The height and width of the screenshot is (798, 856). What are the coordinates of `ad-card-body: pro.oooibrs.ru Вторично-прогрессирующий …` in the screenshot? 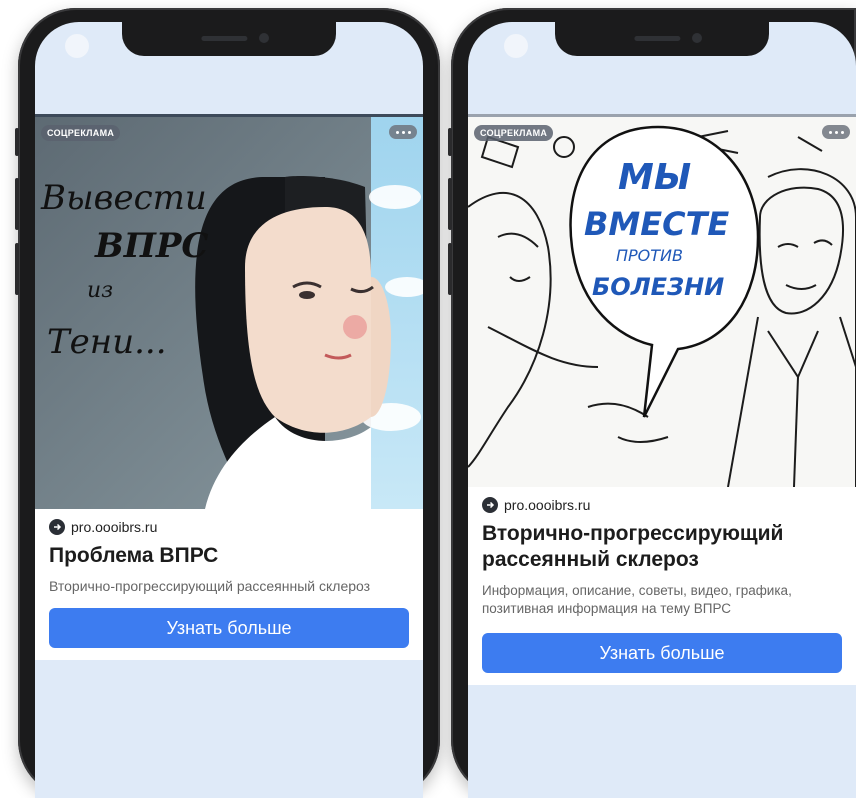 It's located at (662, 586).